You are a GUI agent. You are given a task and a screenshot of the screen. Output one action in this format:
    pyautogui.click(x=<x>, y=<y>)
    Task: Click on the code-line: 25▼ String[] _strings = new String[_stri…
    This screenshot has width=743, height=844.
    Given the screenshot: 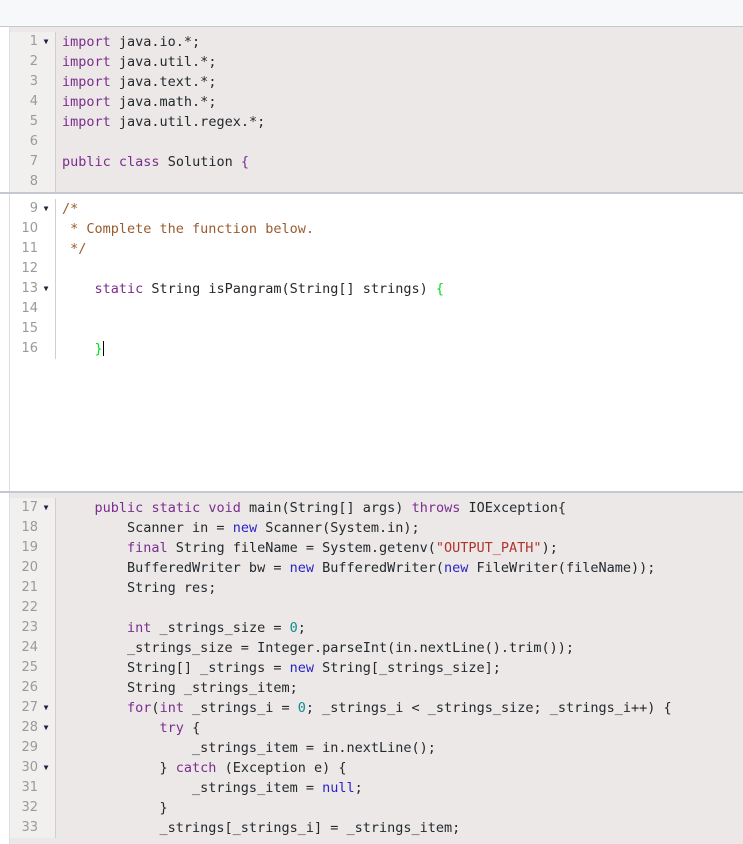 What is the action you would take?
    pyautogui.click(x=371, y=668)
    